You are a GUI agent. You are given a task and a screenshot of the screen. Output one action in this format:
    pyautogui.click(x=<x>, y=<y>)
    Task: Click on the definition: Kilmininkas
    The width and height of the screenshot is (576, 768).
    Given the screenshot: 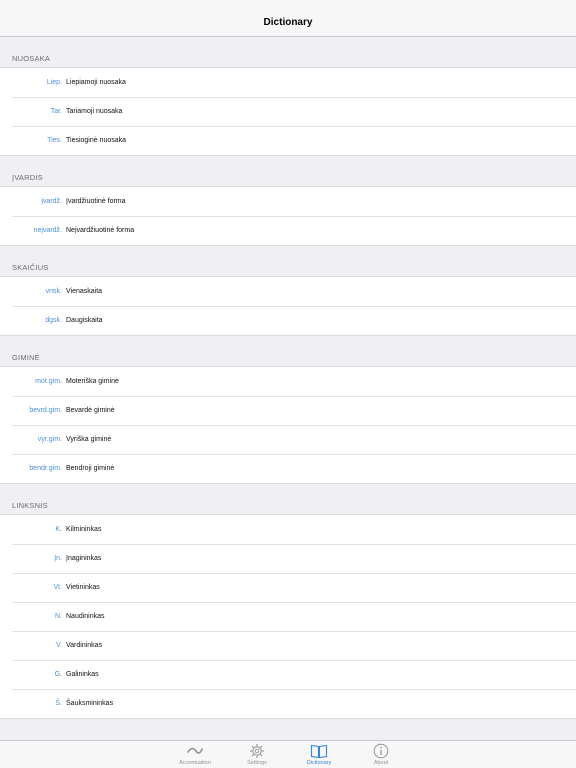 What is the action you would take?
    pyautogui.click(x=84, y=529)
    